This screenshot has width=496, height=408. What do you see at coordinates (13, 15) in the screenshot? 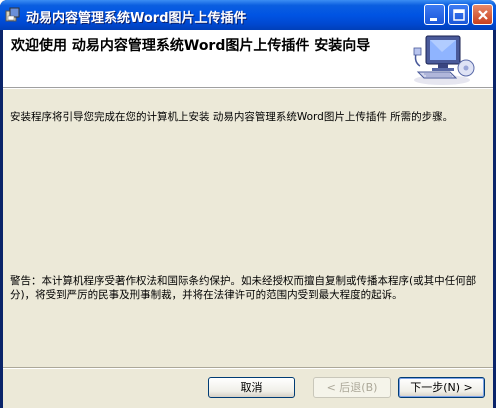
I see `installer-icon` at bounding box center [13, 15].